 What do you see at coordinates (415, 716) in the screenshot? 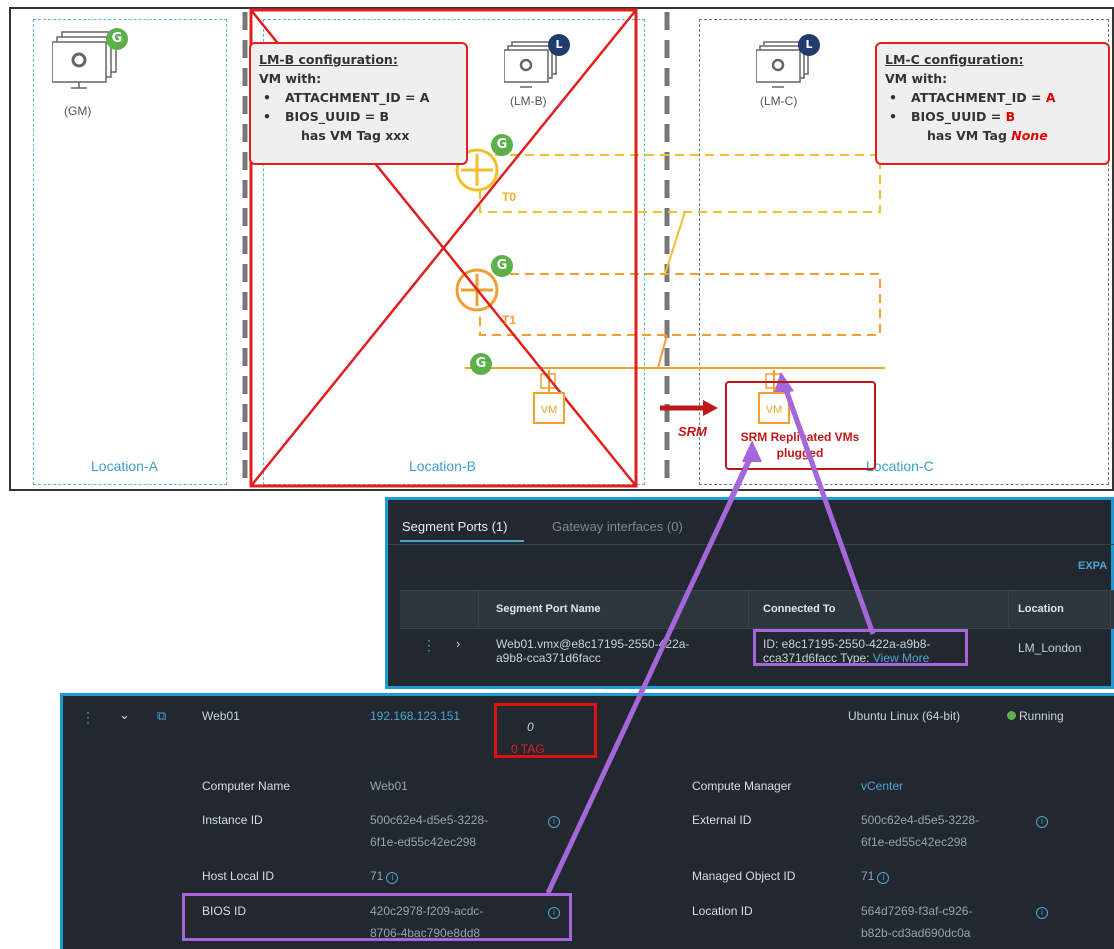
I see `vm-ip: 192.168.123.151` at bounding box center [415, 716].